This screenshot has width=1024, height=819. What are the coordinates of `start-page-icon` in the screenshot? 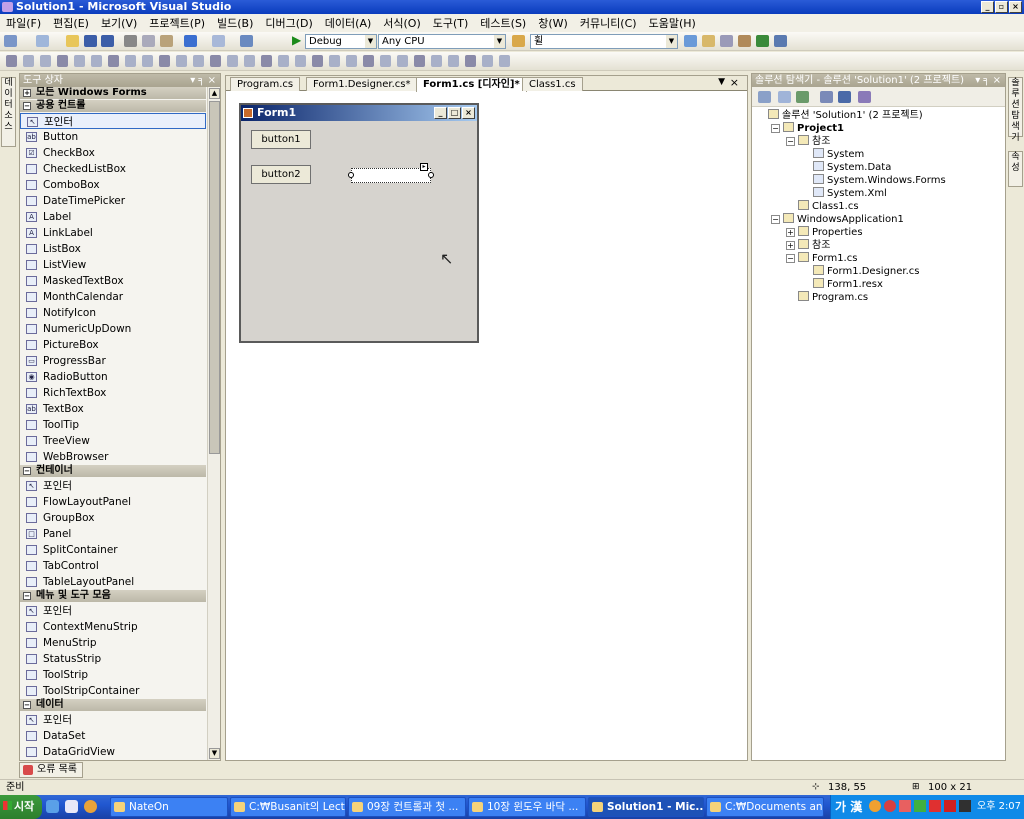 It's located at (762, 41).